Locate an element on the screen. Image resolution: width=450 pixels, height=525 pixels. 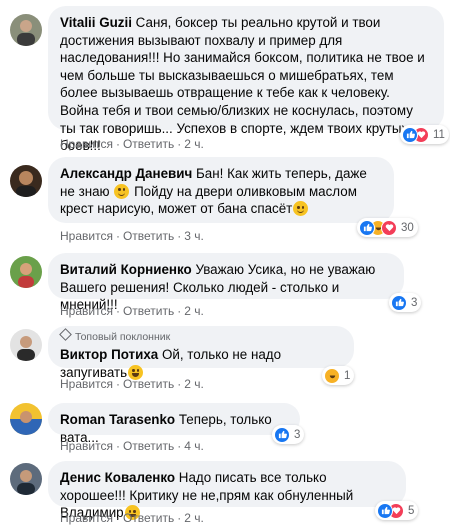
smirk-emoji is located at coordinates (301, 209).